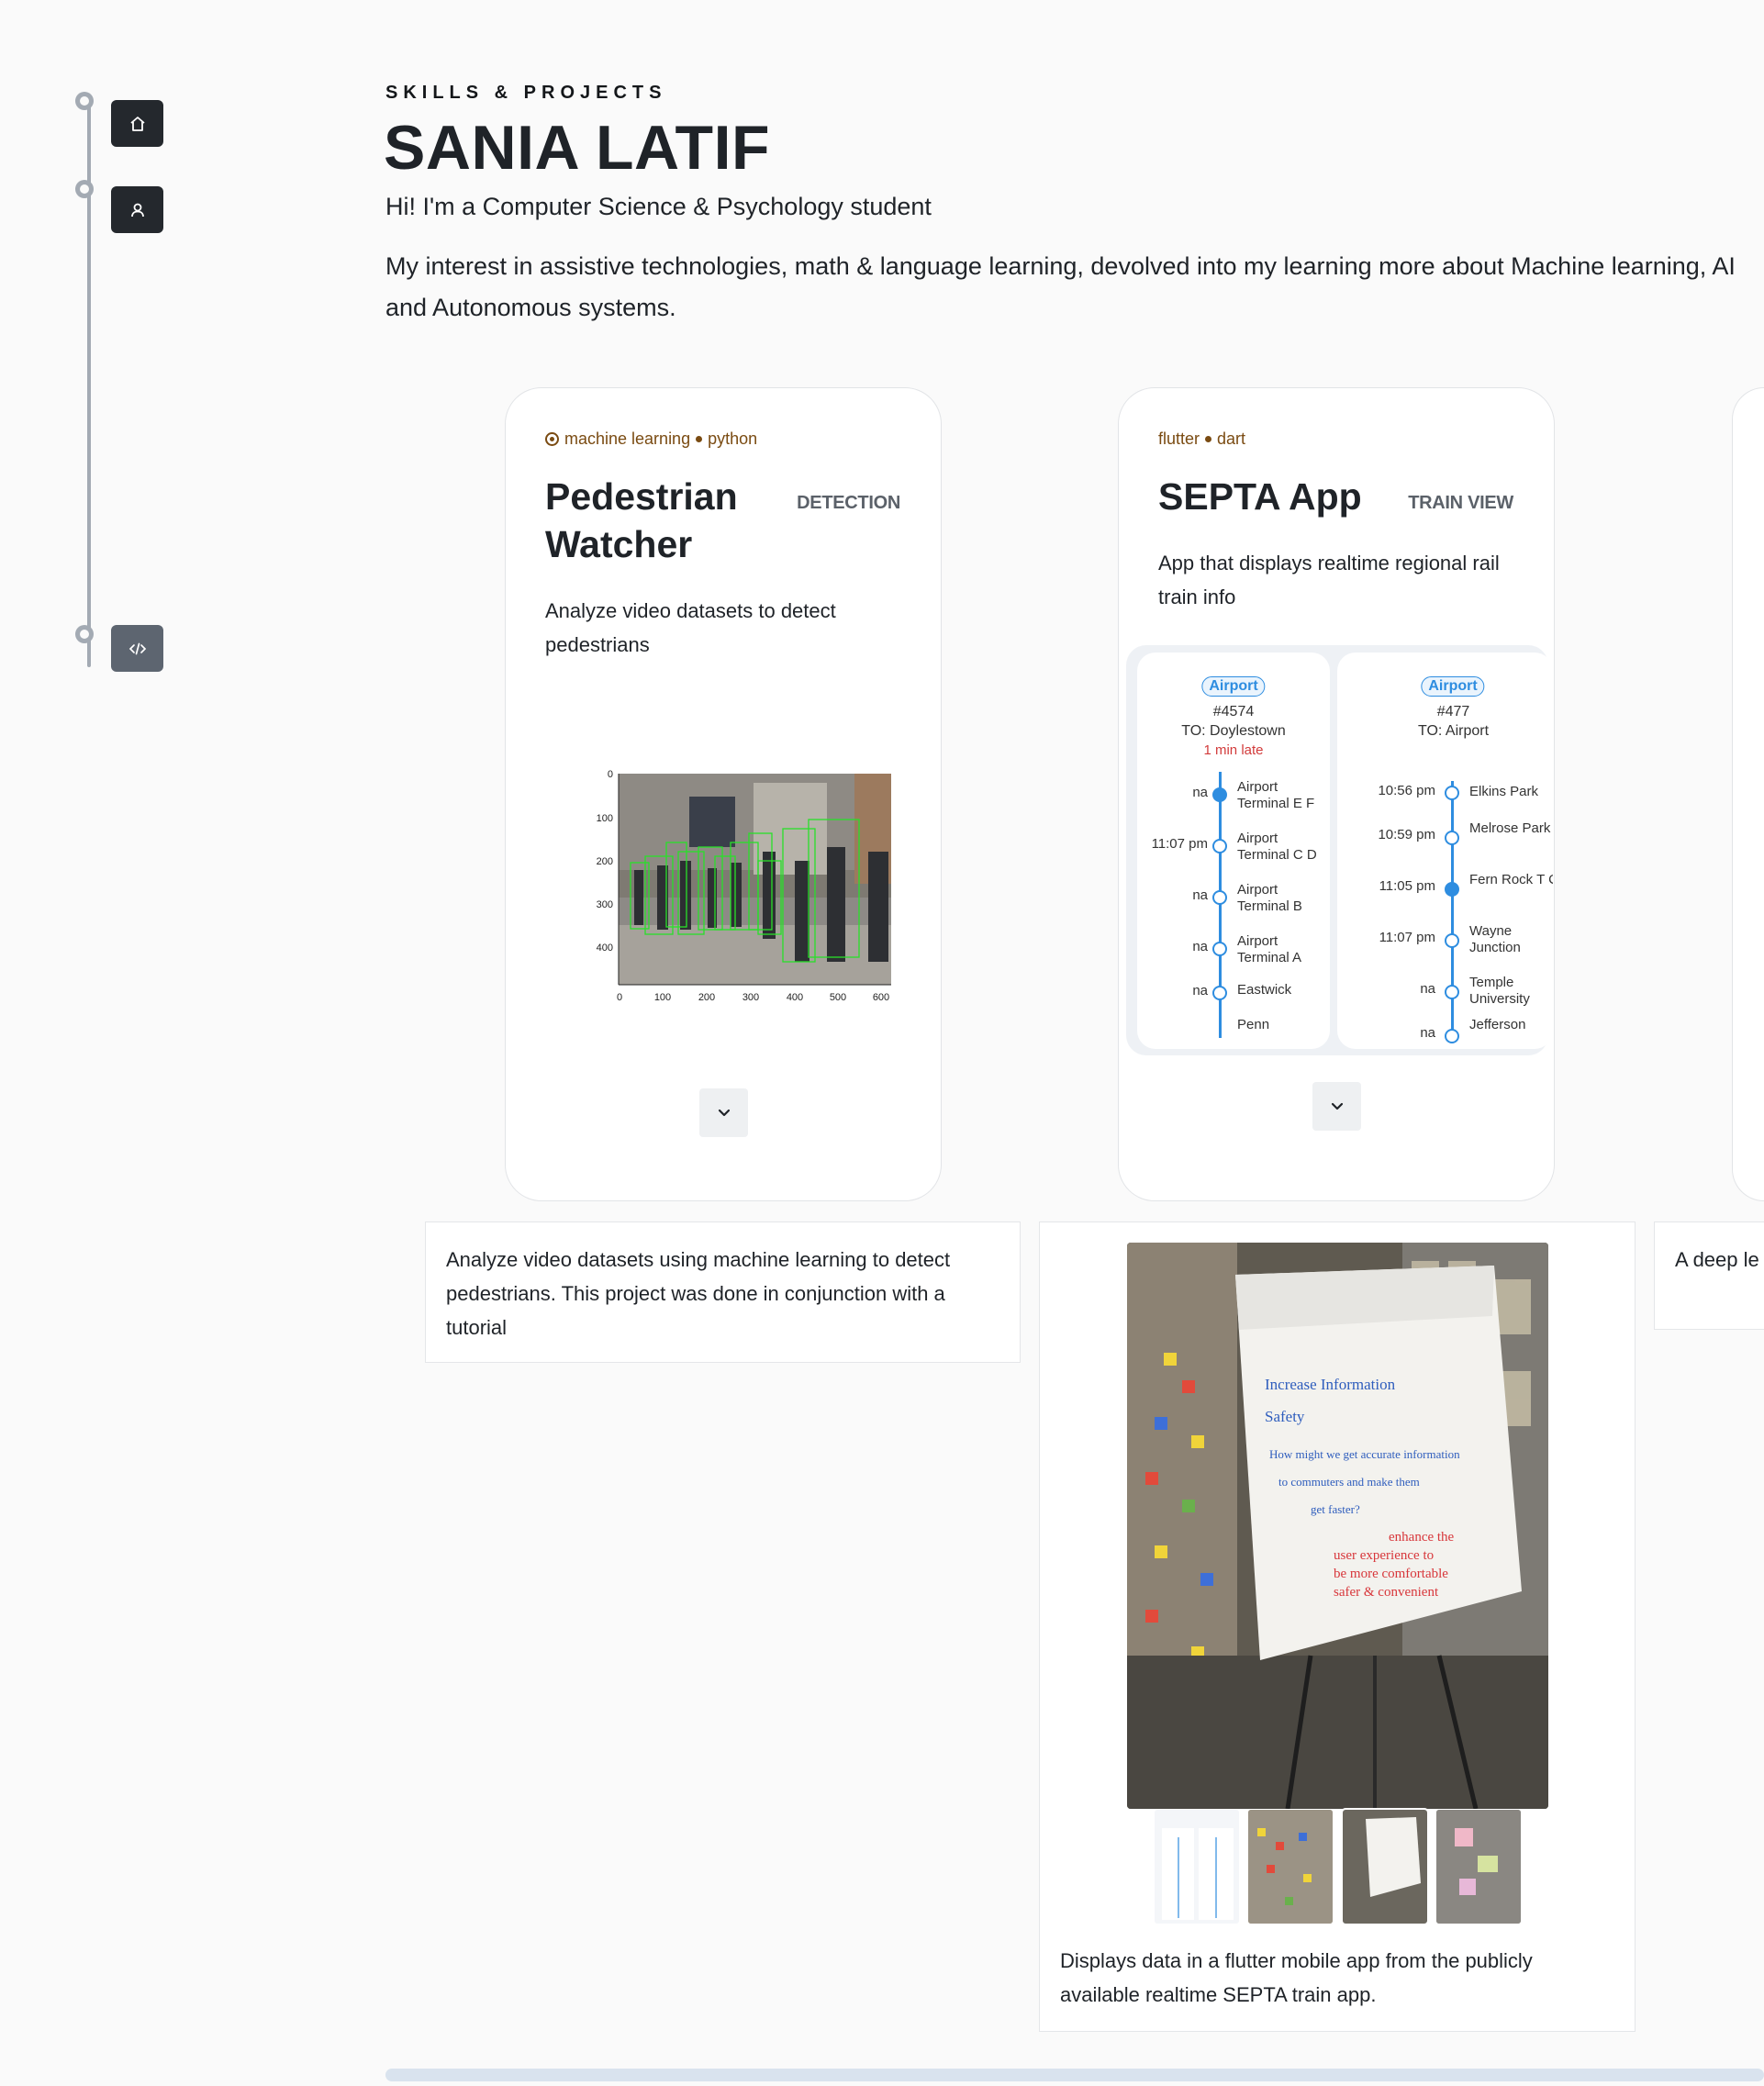  I want to click on stop-row: na Jefferson, so click(1445, 1031).